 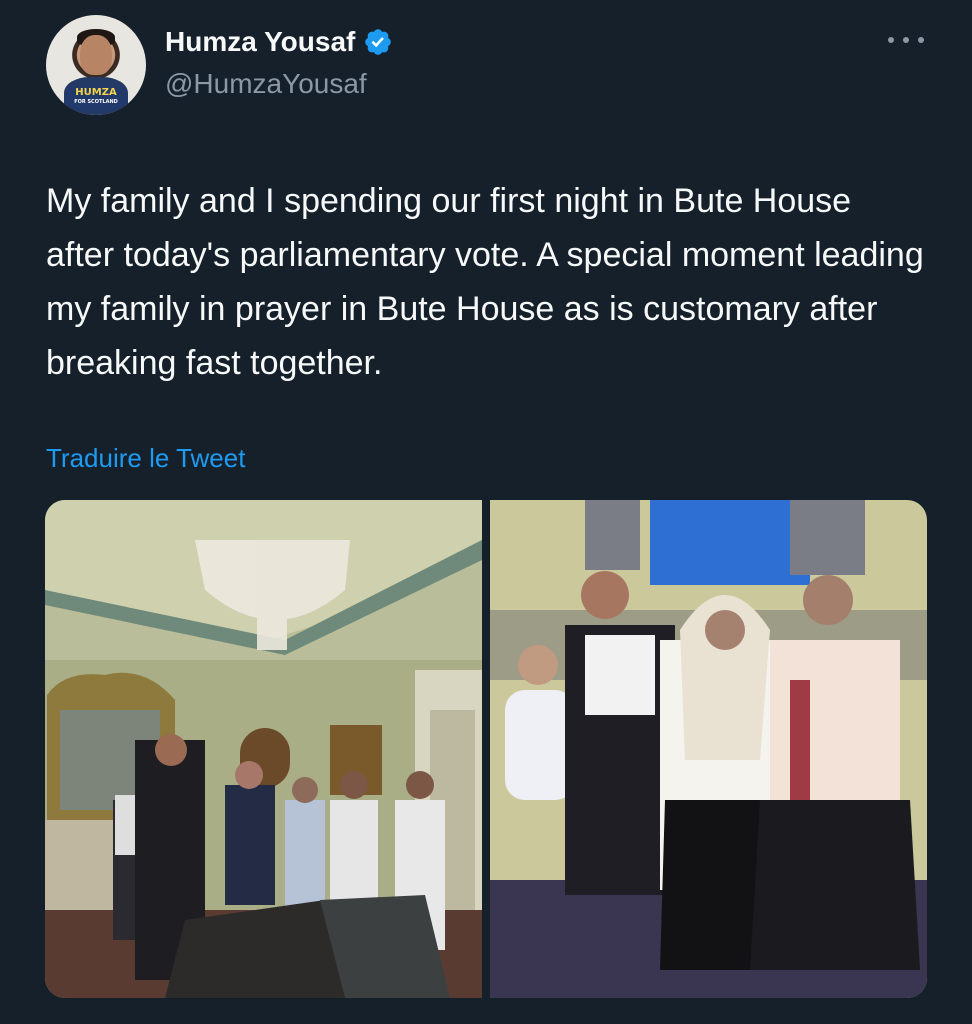 I want to click on author-handle: @HumzaYousaf, so click(x=266, y=84).